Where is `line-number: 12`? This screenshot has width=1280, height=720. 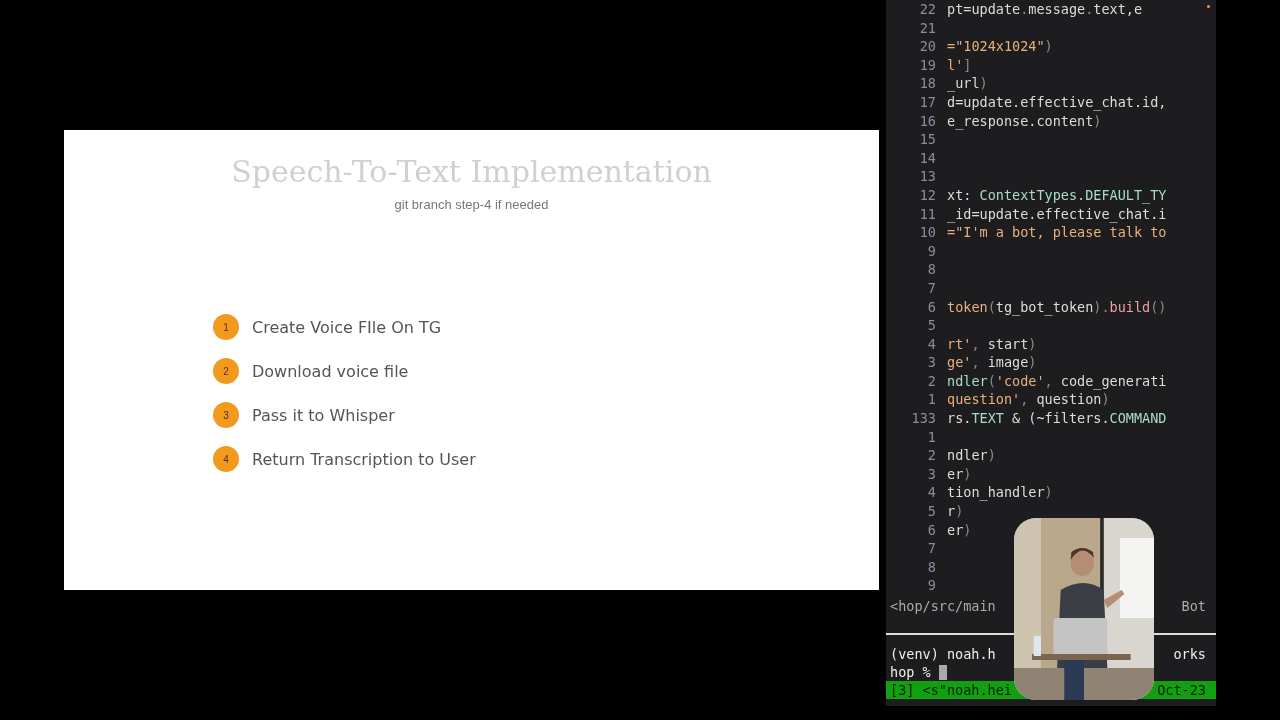
line-number: 12 is located at coordinates (927, 195).